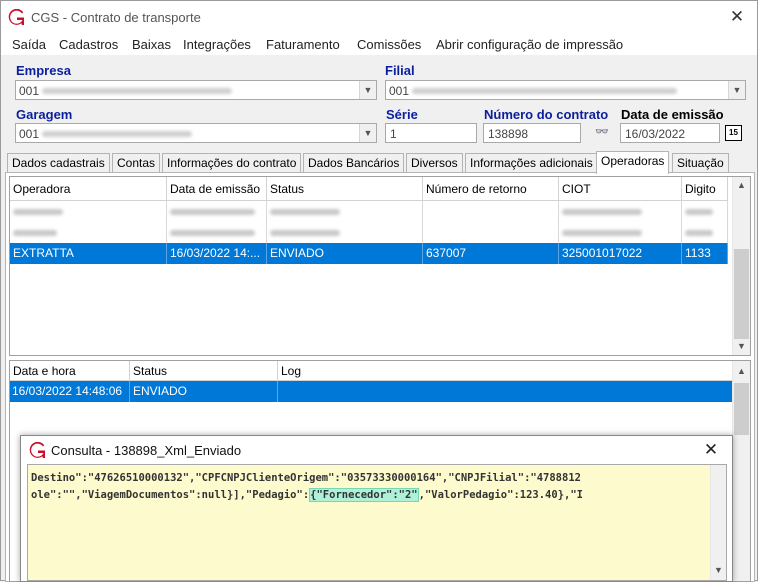 This screenshot has height=582, width=758. Describe the element at coordinates (58, 163) in the screenshot. I see `tab-dados-cadastrais: Dados cadastrais` at that location.